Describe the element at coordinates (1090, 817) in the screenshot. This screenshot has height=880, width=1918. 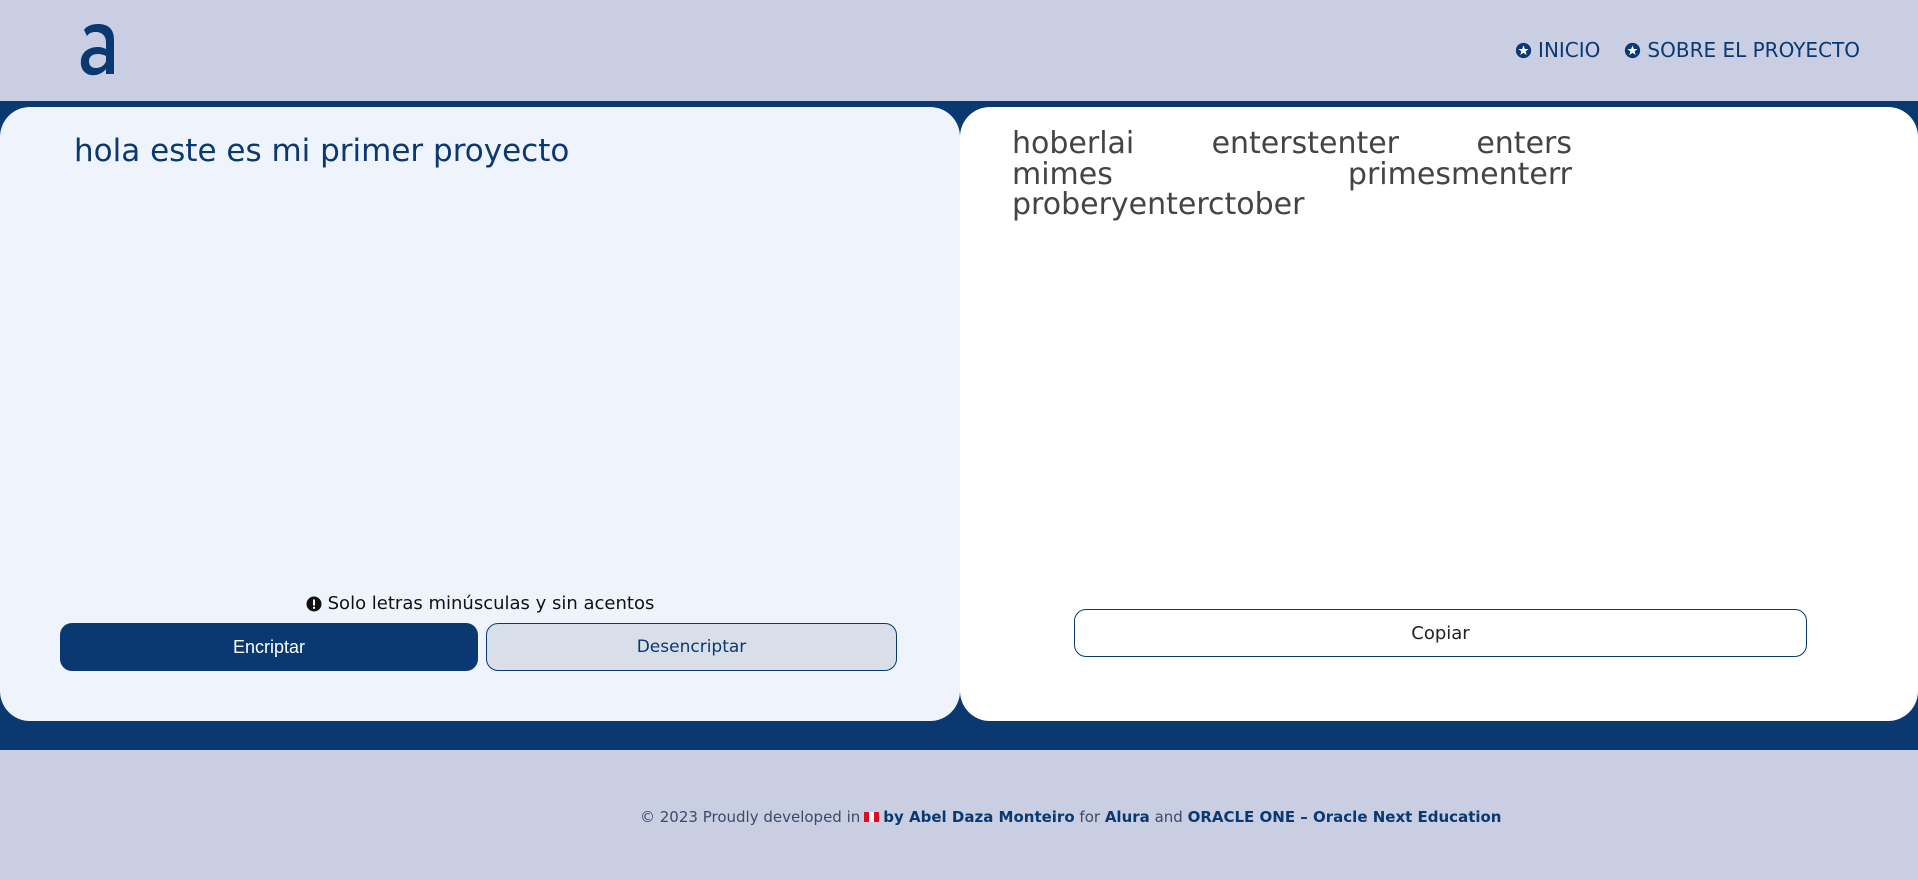
I see `footer-for: for` at that location.